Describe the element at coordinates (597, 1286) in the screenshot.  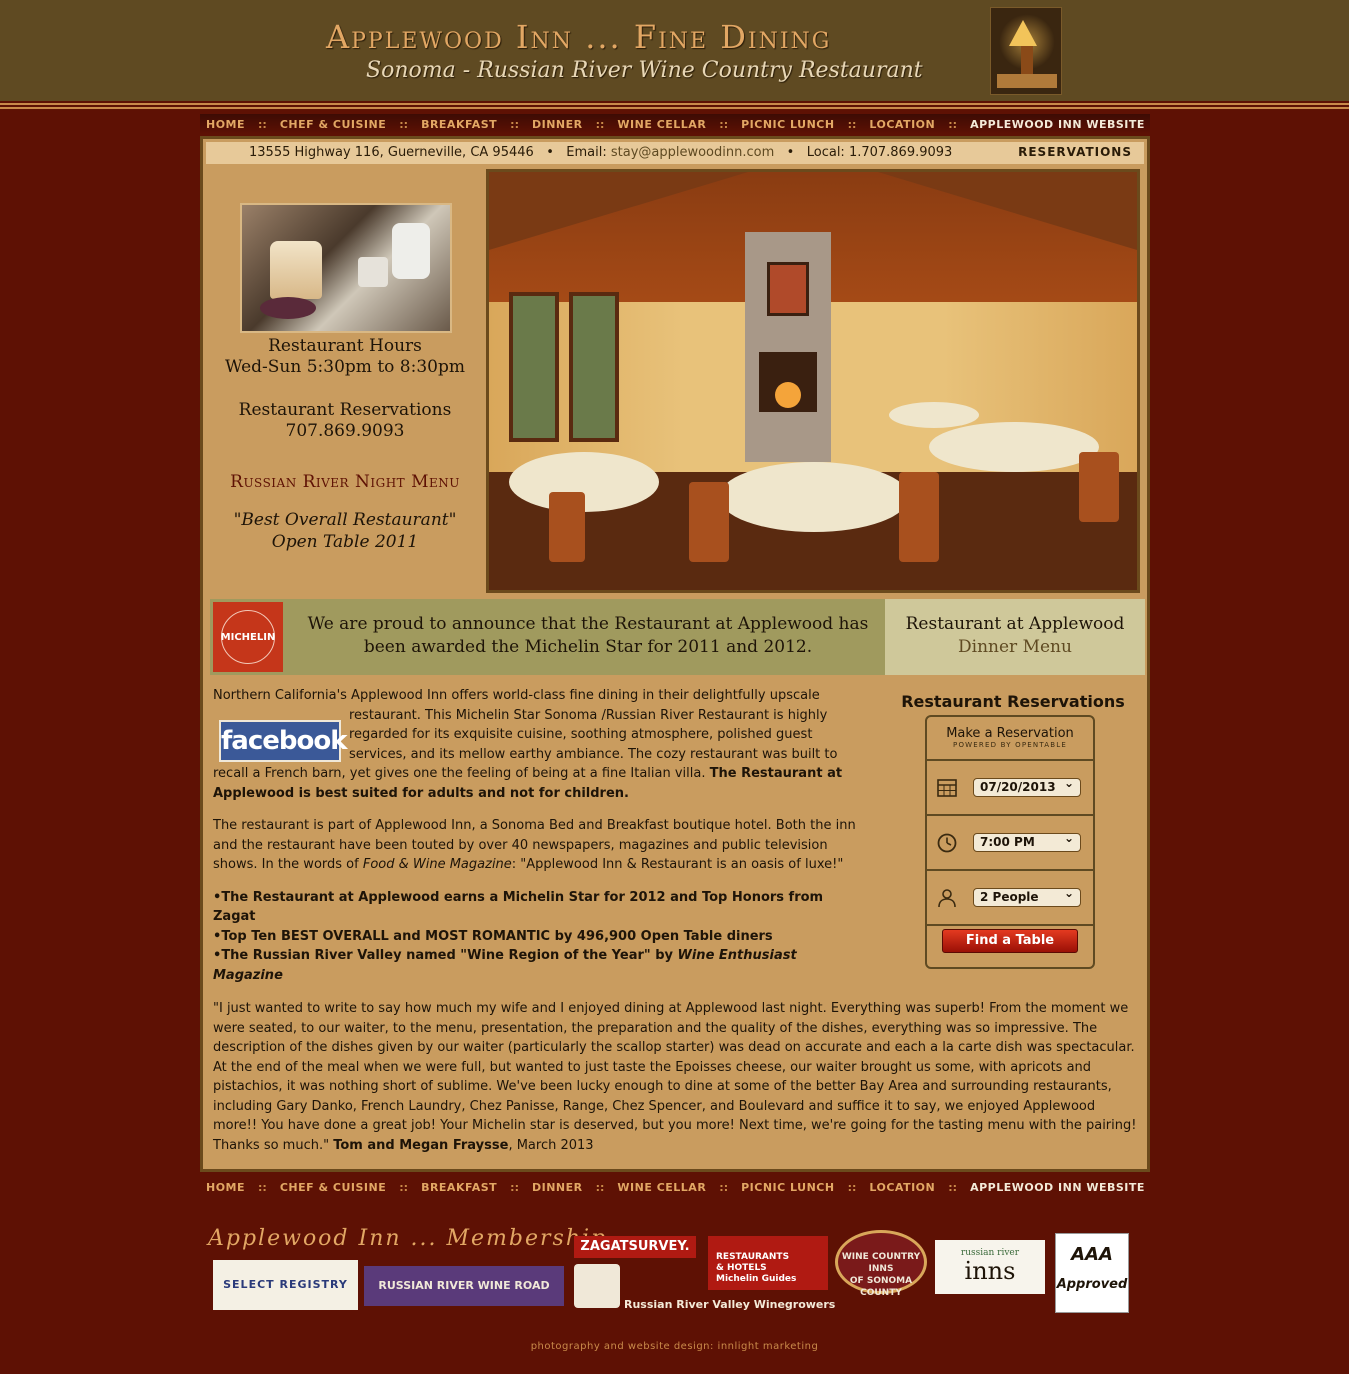
I see `winegrowers-badge-icon` at that location.